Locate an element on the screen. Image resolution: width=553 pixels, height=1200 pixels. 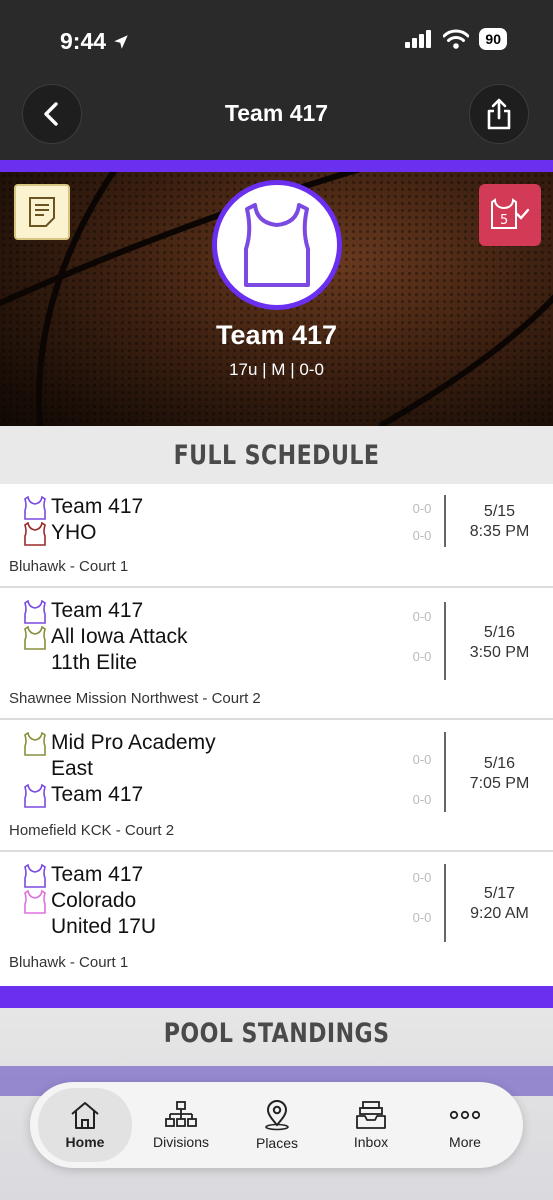
location-arrow-icon is located at coordinates (121, 41).